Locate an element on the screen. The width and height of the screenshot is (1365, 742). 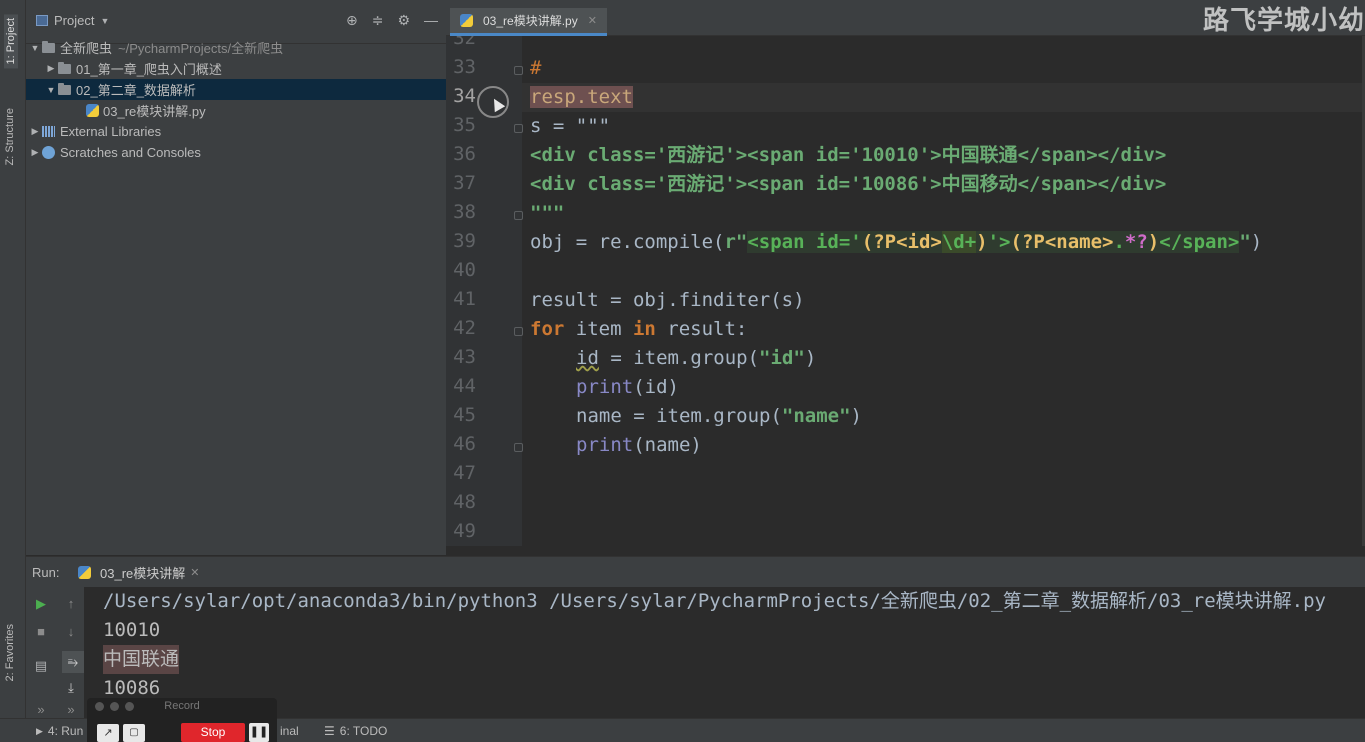
bottom-todo-tab: ☰ 6: TODO is located at coordinates (355, 731).